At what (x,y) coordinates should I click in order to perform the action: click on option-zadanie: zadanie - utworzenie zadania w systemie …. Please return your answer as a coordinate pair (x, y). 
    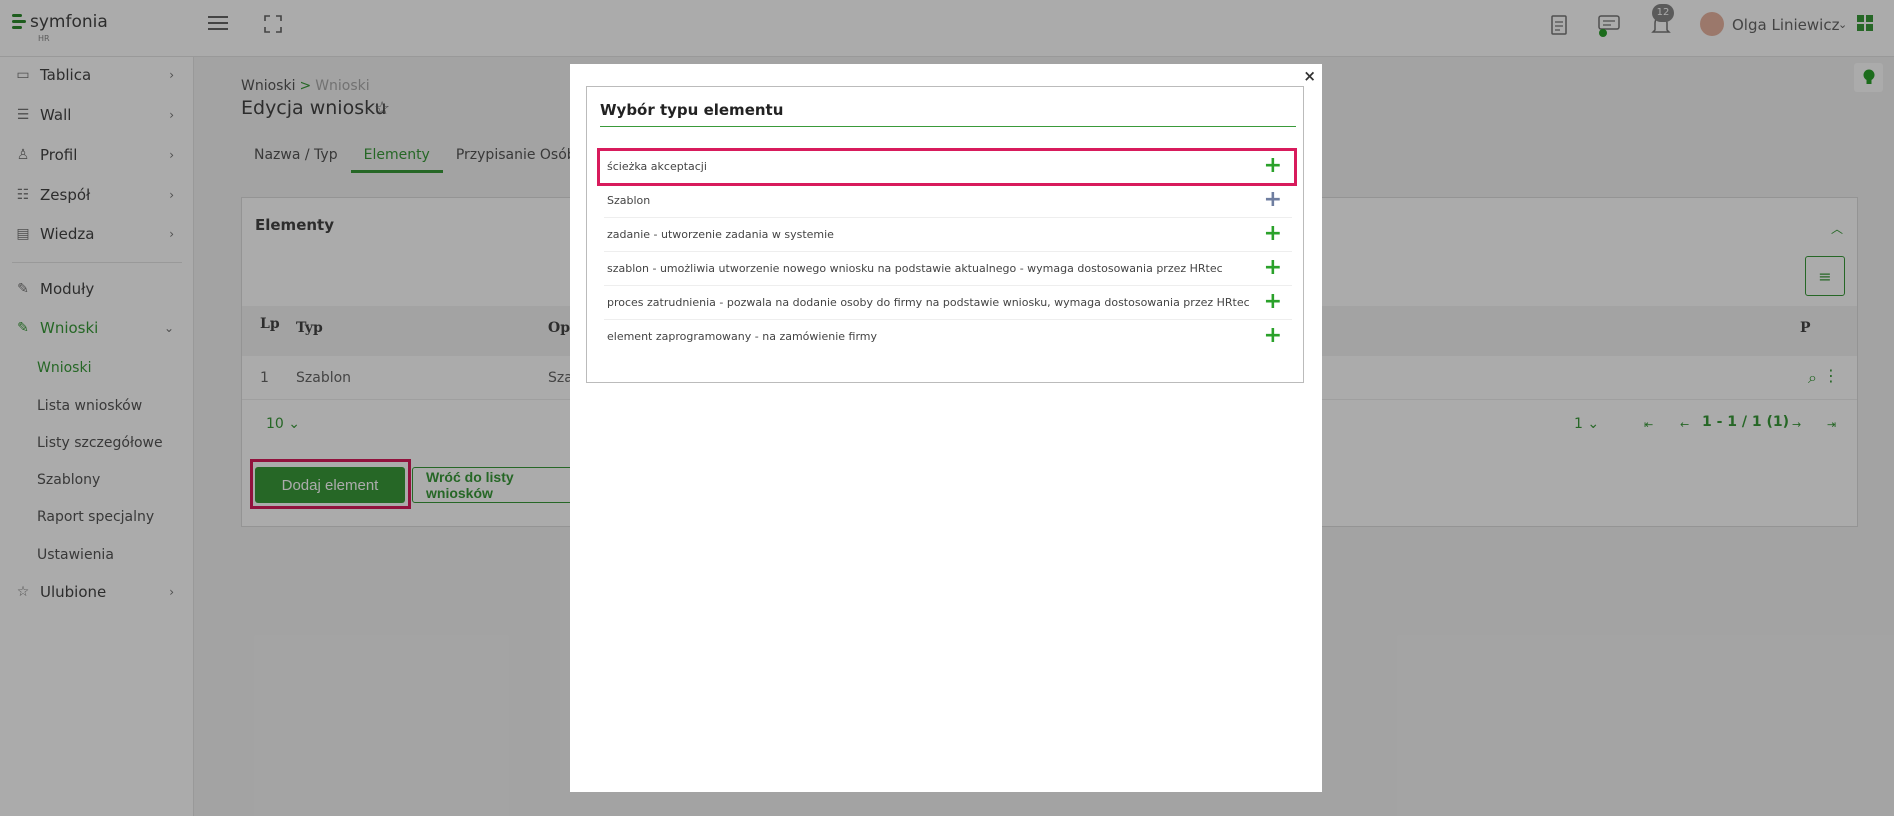
    Looking at the image, I should click on (948, 235).